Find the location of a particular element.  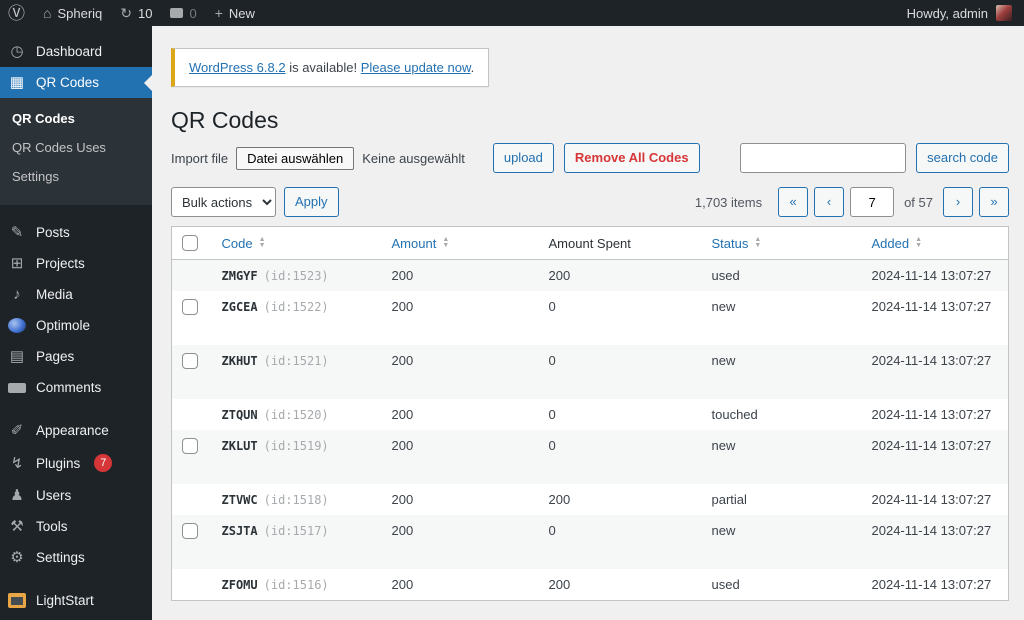

qr-codes-submenu: QR Codes QR Codes Uses Settings is located at coordinates (76, 151).